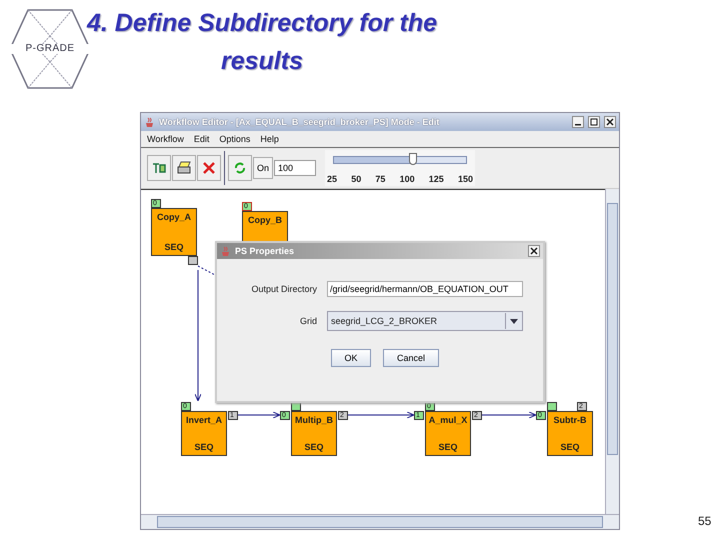 This screenshot has height=540, width=720. Describe the element at coordinates (165, 139) in the screenshot. I see `menu-item: Workflow` at that location.